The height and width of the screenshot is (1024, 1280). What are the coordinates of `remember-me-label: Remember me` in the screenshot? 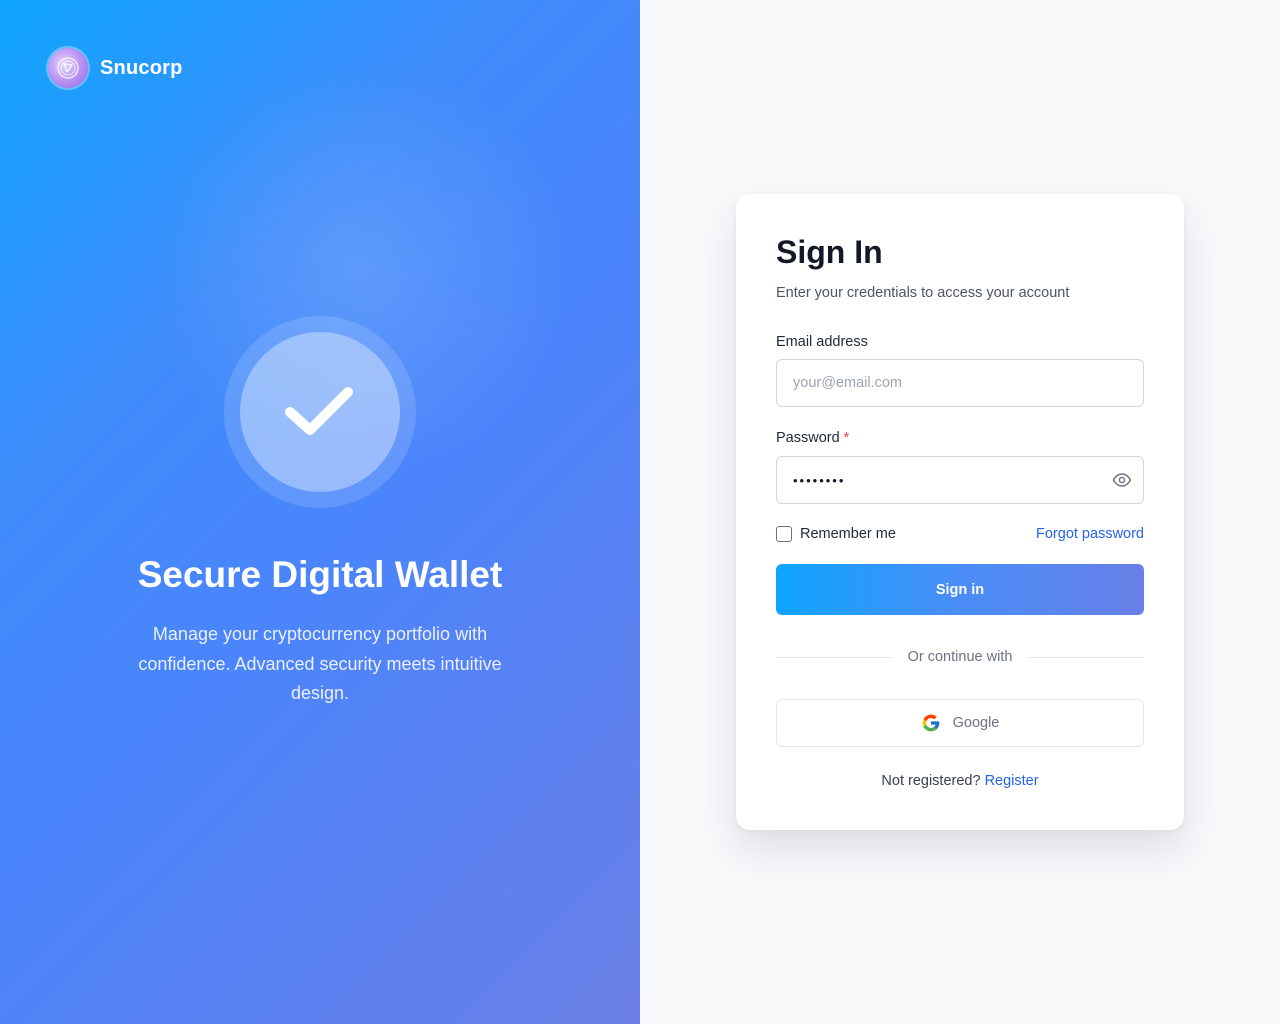 It's located at (848, 534).